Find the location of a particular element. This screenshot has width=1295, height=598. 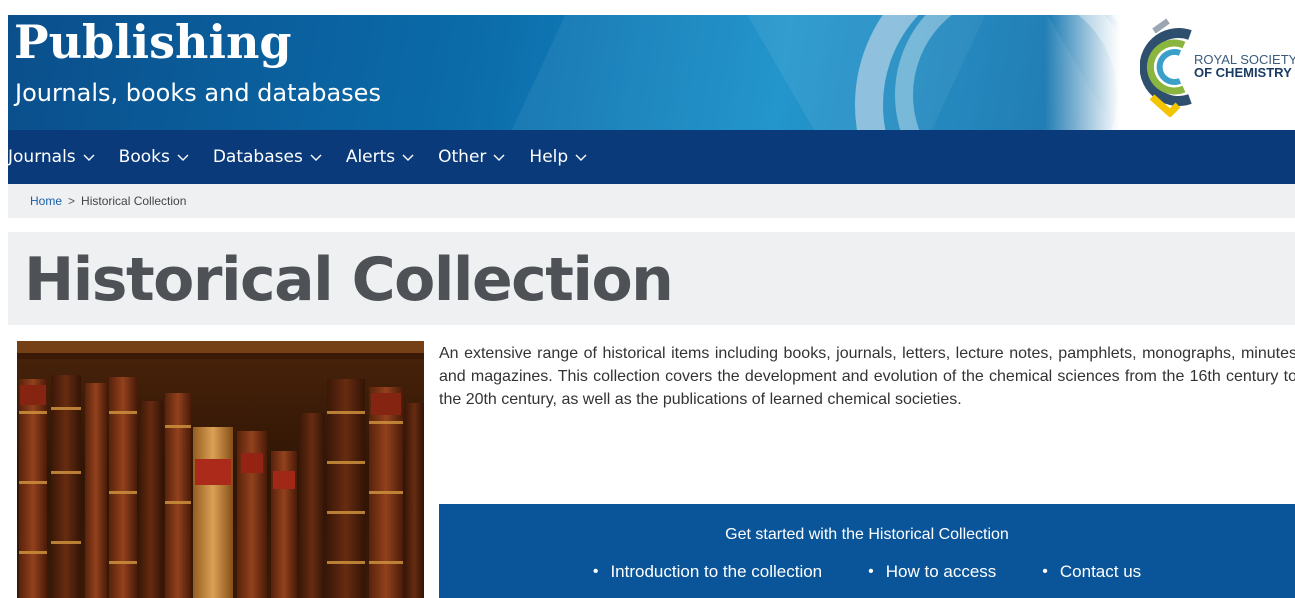

nav-item-other: Other is located at coordinates (472, 157).